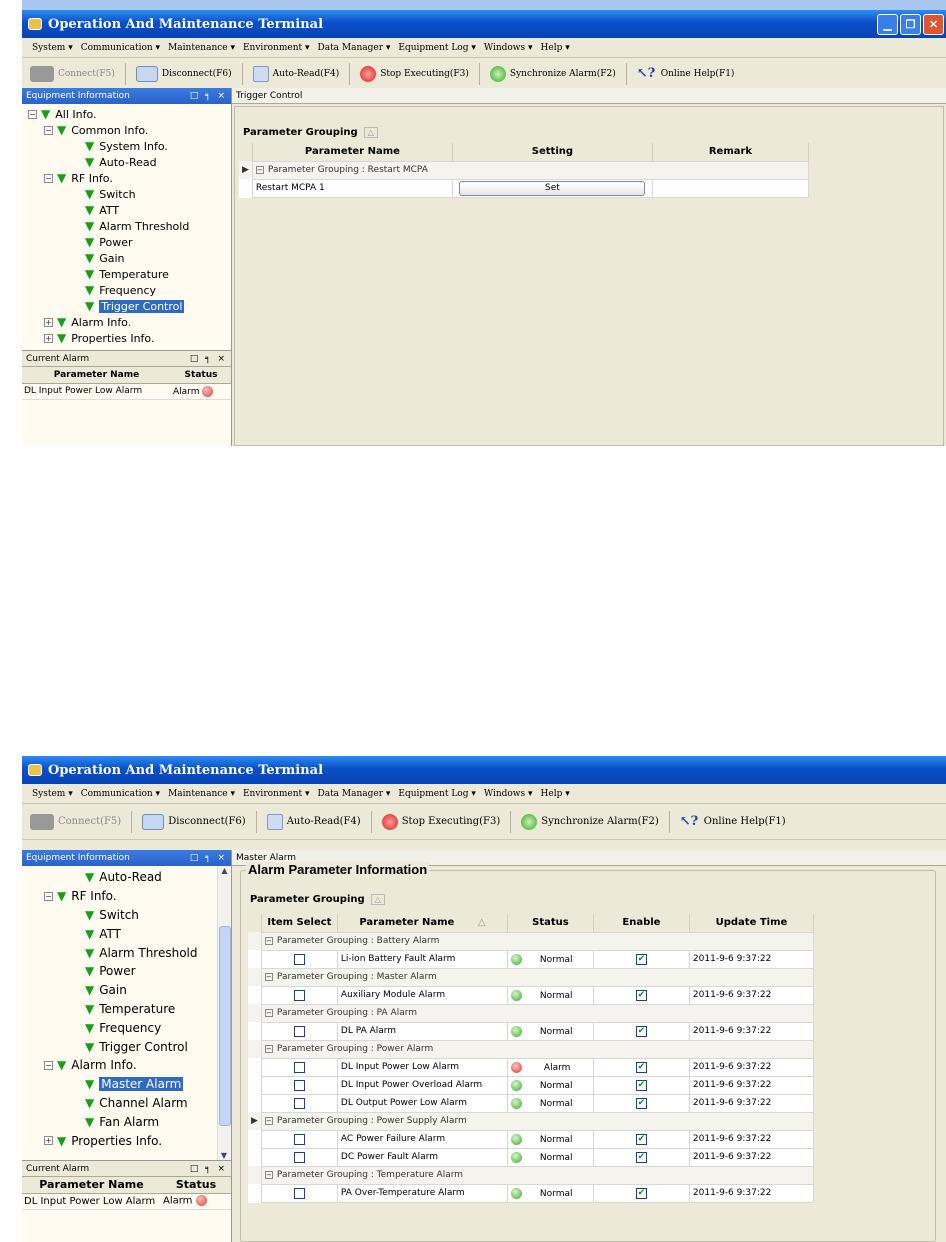 Image resolution: width=946 pixels, height=1242 pixels. Describe the element at coordinates (129, 1121) in the screenshot. I see `tree-node: ▼ Fan Alarm` at that location.